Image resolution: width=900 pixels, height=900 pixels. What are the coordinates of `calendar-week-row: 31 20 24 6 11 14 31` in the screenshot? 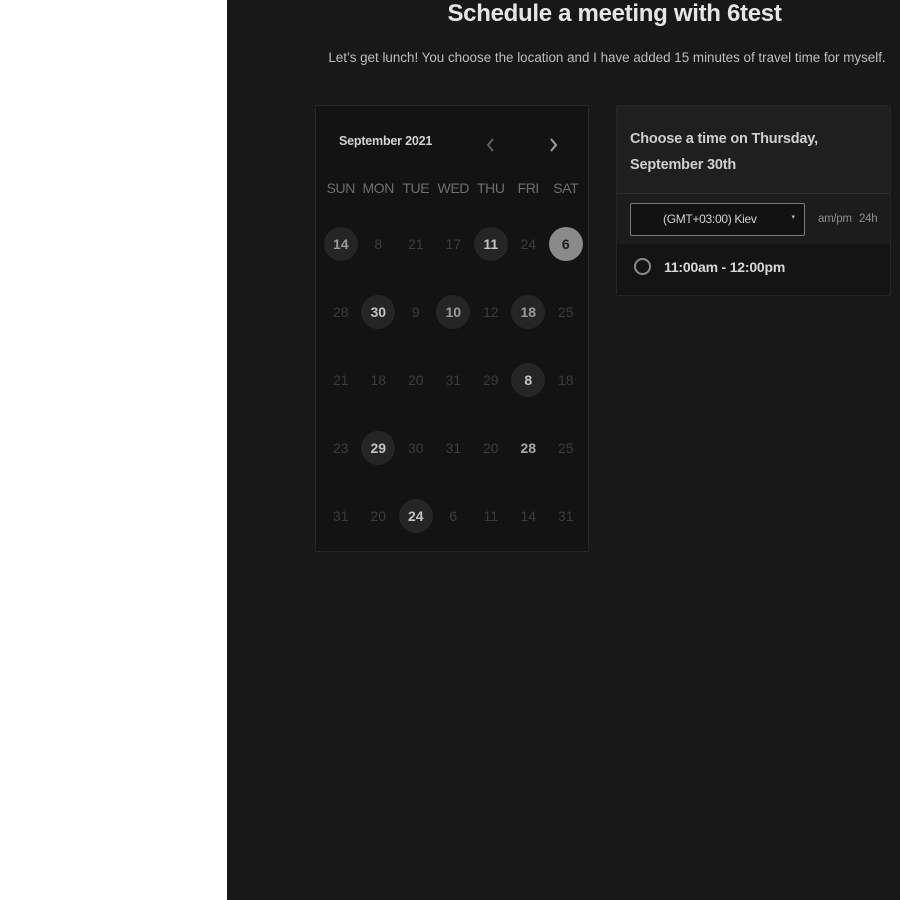 It's located at (455, 528).